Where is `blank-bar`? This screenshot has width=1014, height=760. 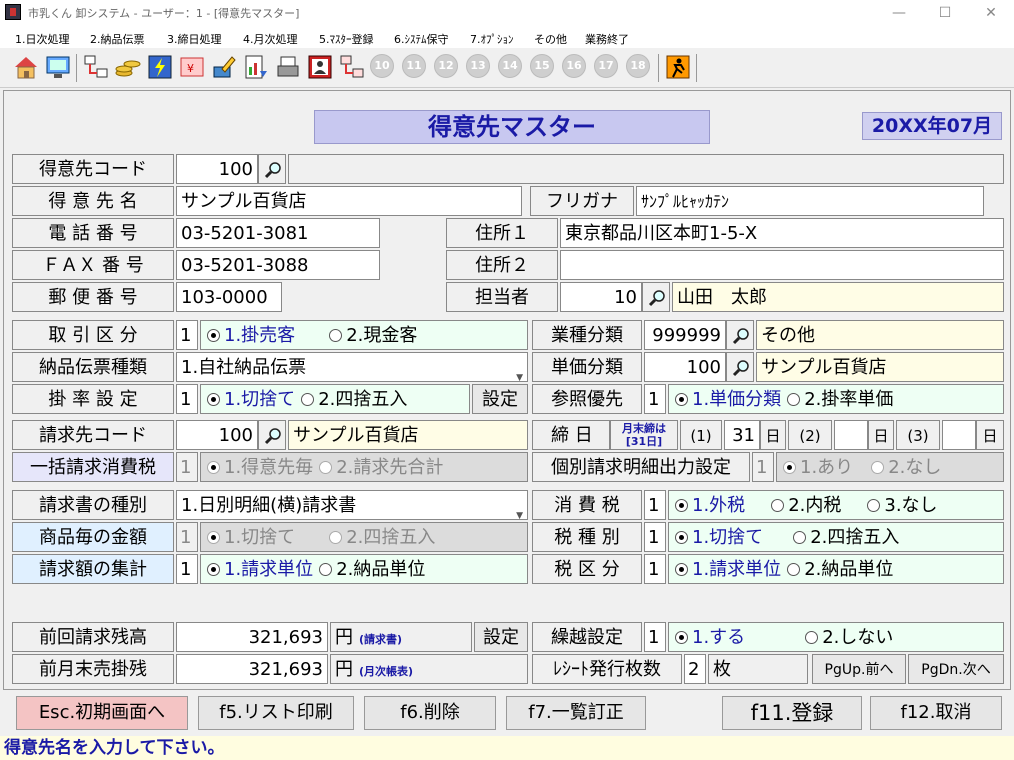
blank-bar is located at coordinates (646, 169).